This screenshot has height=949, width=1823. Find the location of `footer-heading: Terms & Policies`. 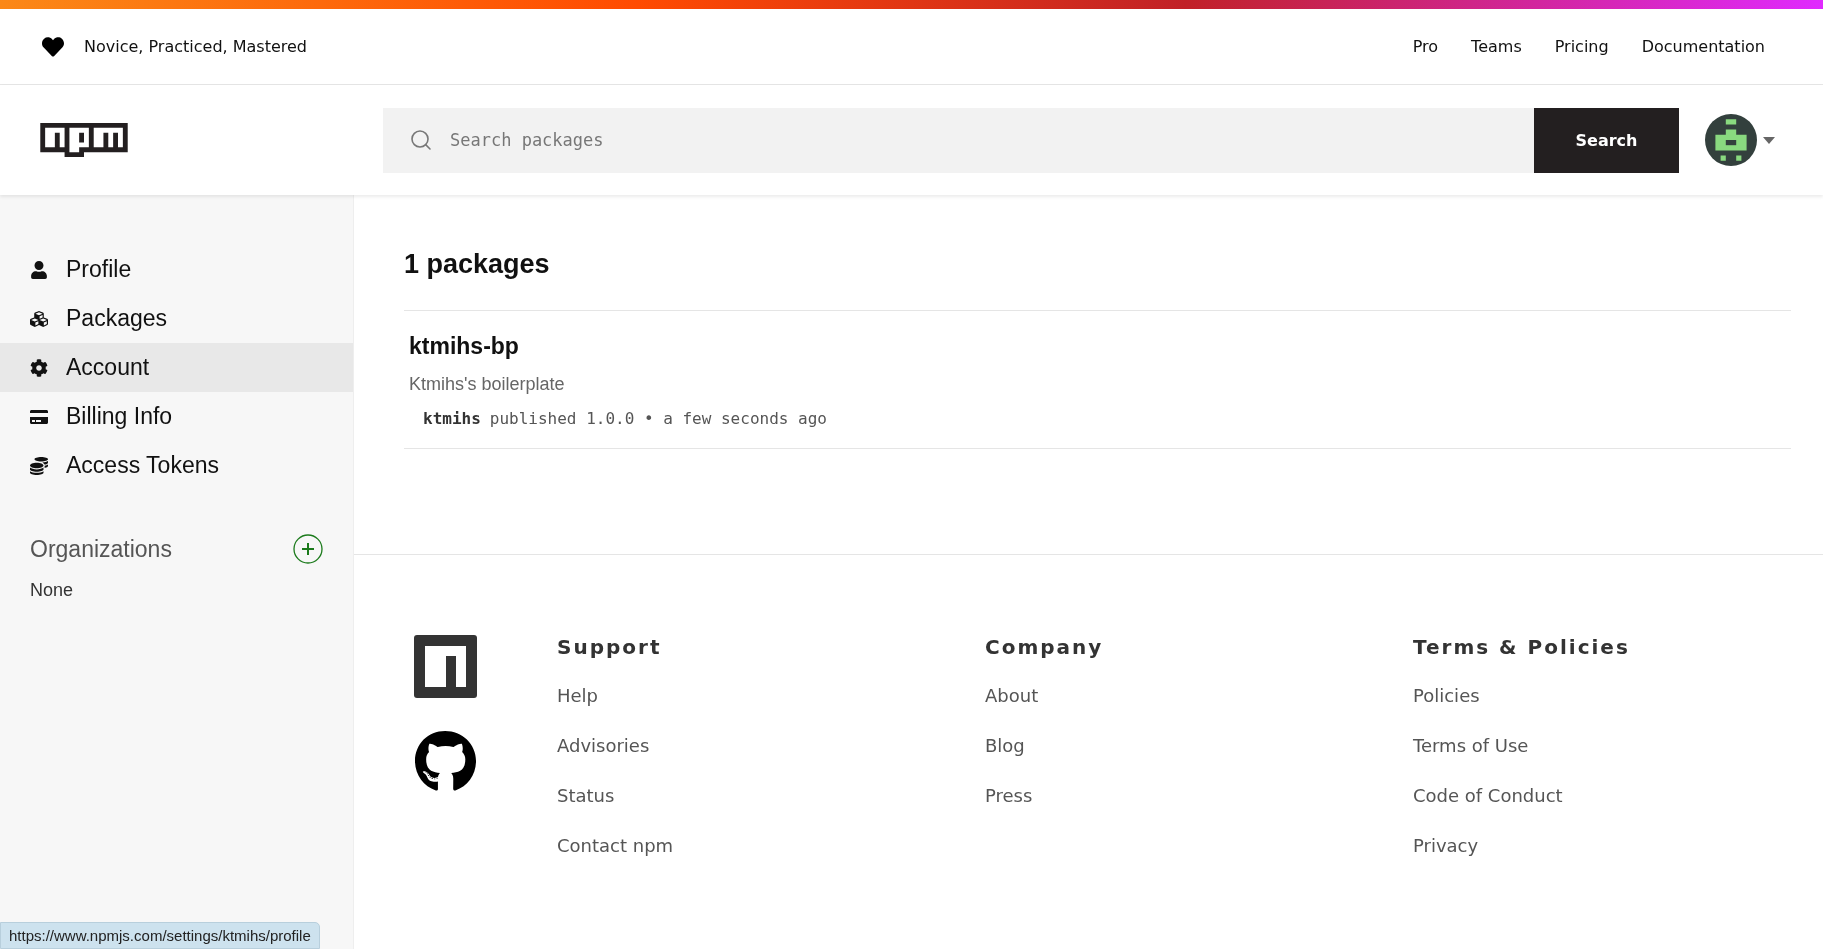

footer-heading: Terms & Policies is located at coordinates (1522, 647).